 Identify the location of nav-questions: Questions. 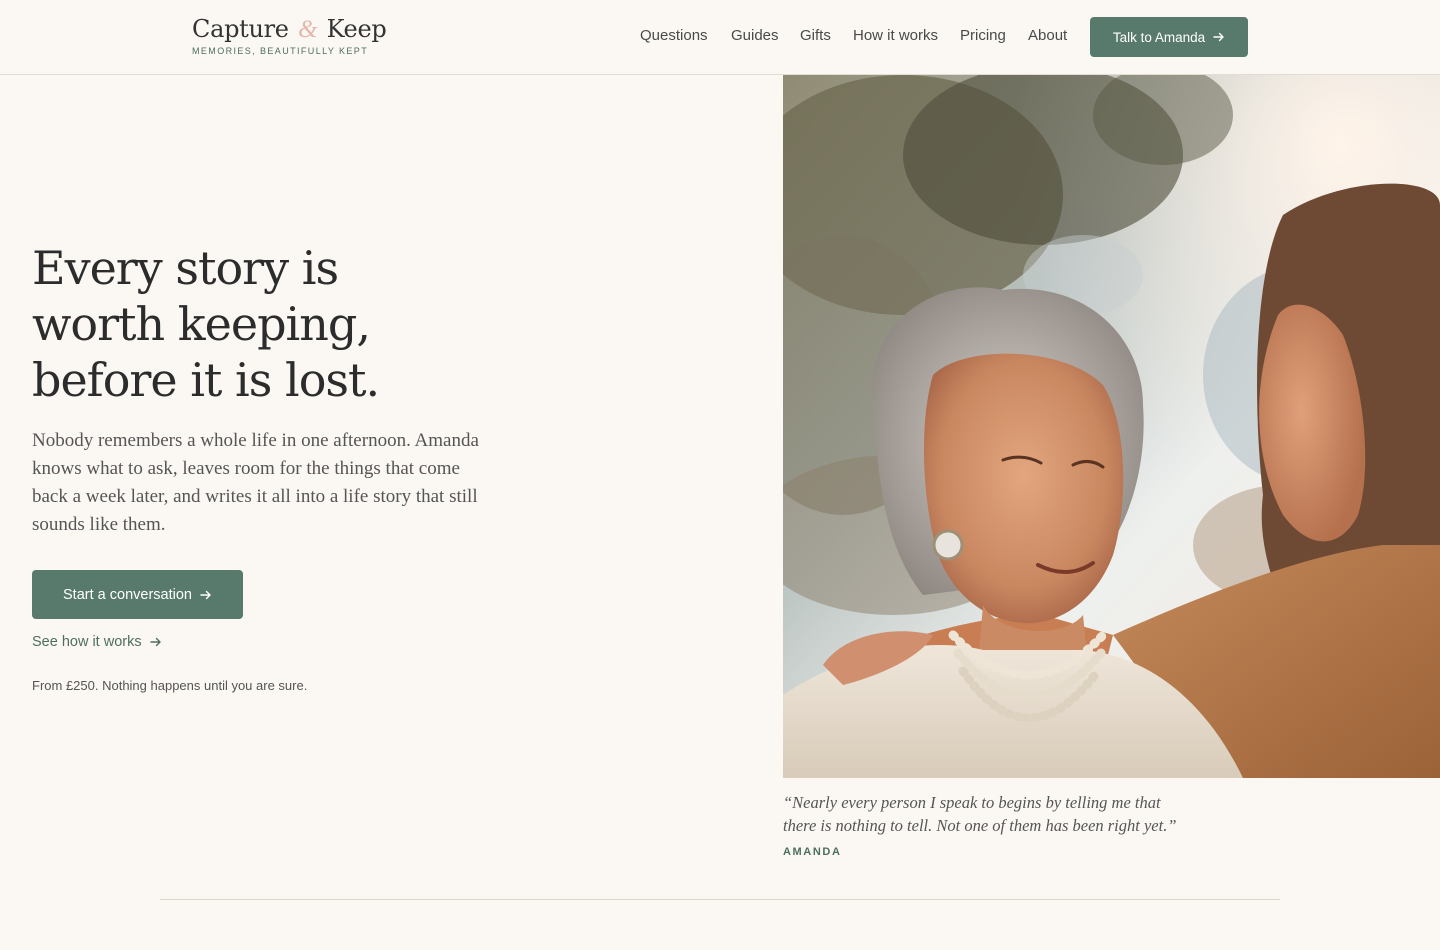
(685, 35).